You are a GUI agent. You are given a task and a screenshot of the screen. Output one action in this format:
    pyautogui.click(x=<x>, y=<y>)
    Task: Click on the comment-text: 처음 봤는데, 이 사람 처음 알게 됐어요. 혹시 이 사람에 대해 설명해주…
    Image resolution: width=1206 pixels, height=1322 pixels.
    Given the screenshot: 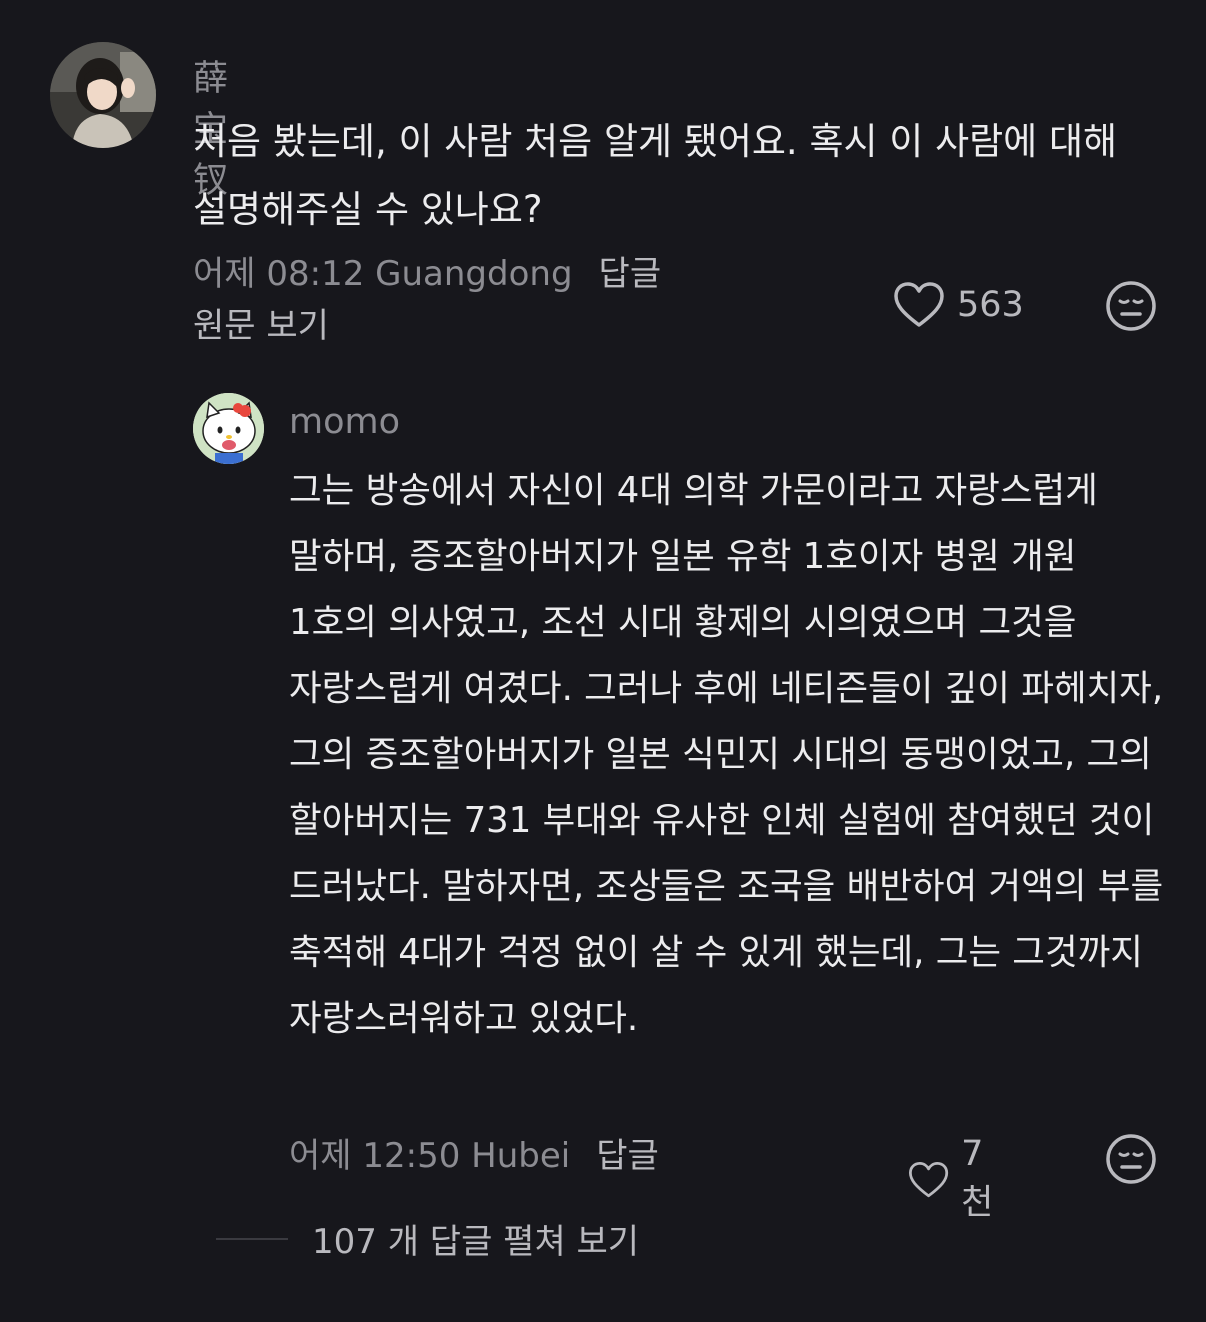 What is the action you would take?
    pyautogui.click(x=655, y=175)
    